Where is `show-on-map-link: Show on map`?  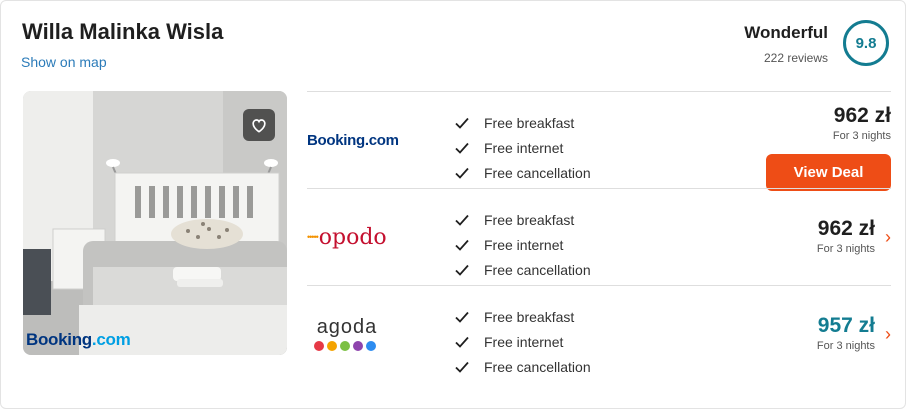
show-on-map-link: Show on map is located at coordinates (64, 62).